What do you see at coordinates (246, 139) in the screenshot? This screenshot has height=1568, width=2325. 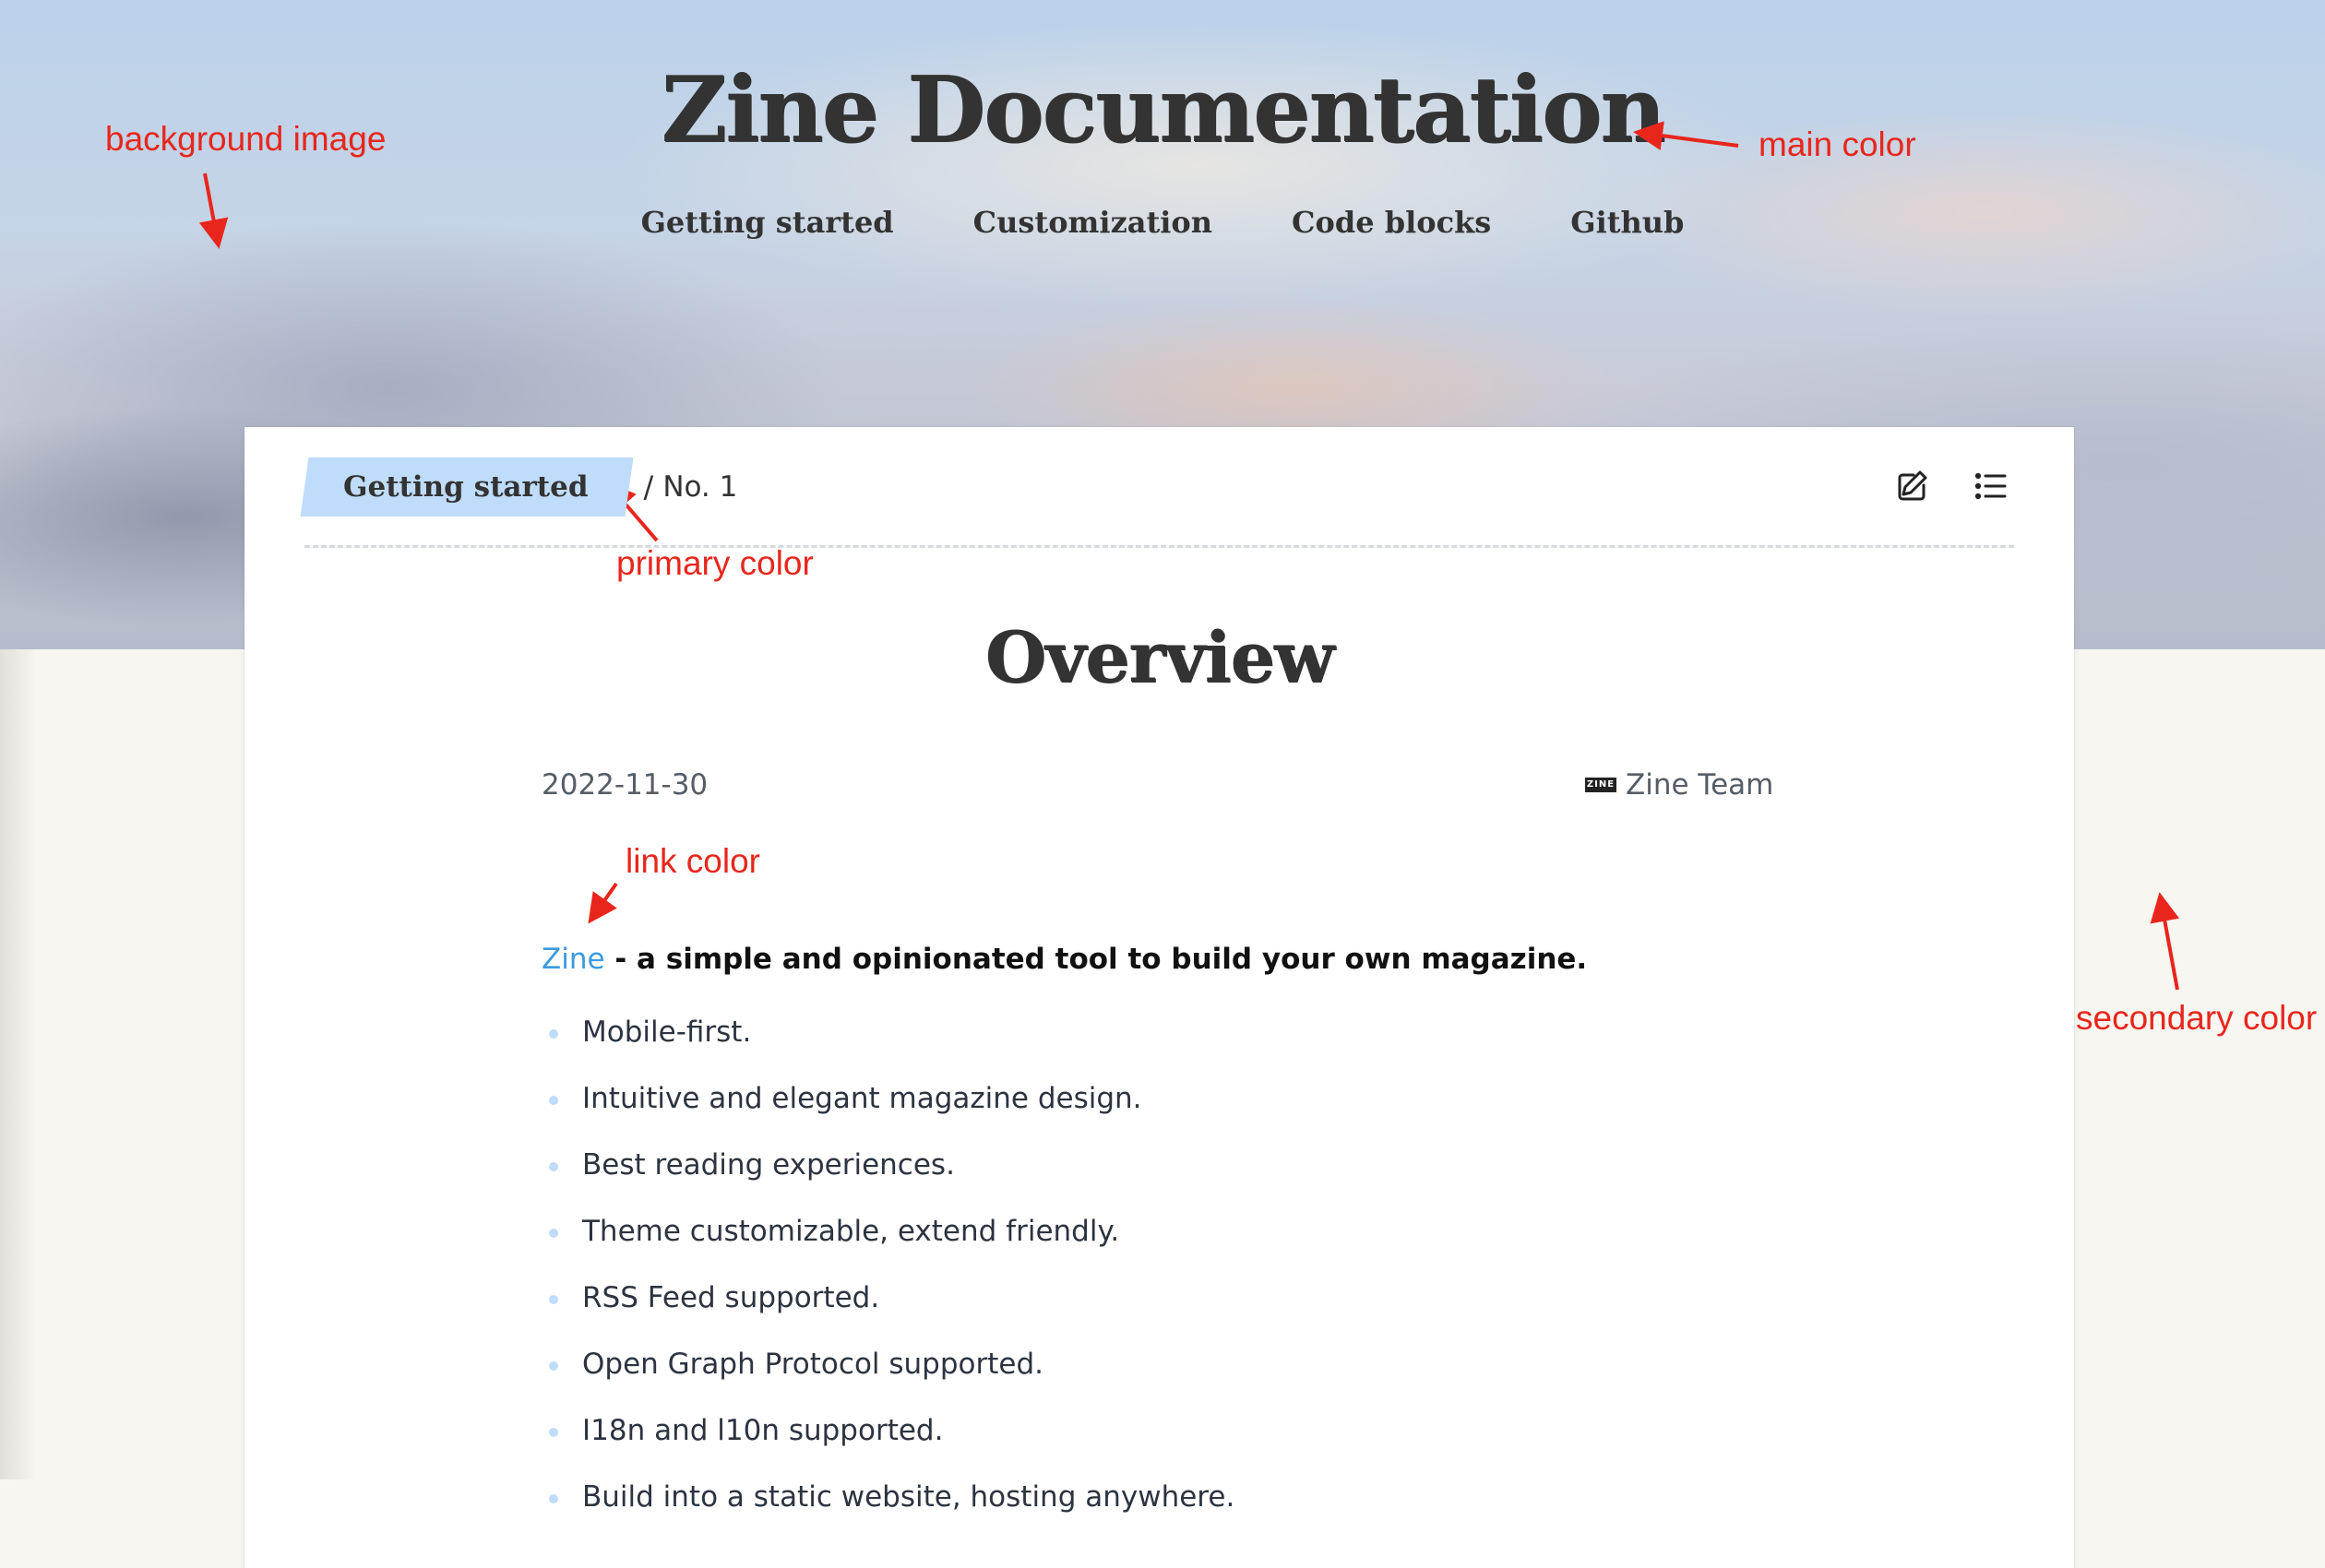 I see `annotation-background-image: background image` at bounding box center [246, 139].